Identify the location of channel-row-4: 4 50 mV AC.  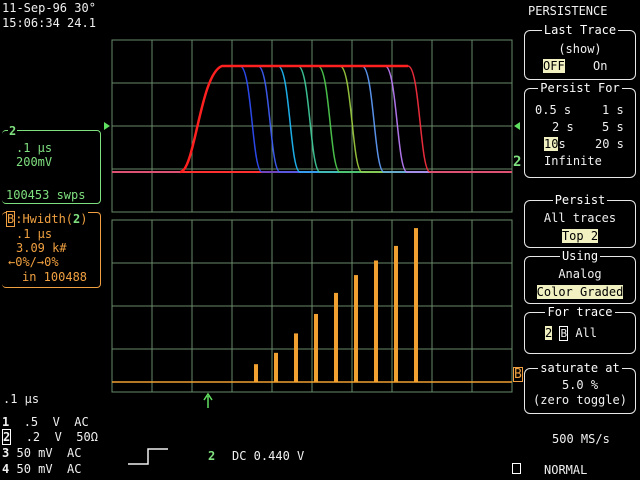
(42, 469).